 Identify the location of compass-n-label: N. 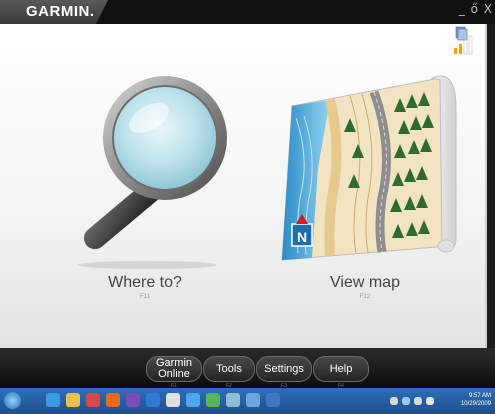
(302, 237).